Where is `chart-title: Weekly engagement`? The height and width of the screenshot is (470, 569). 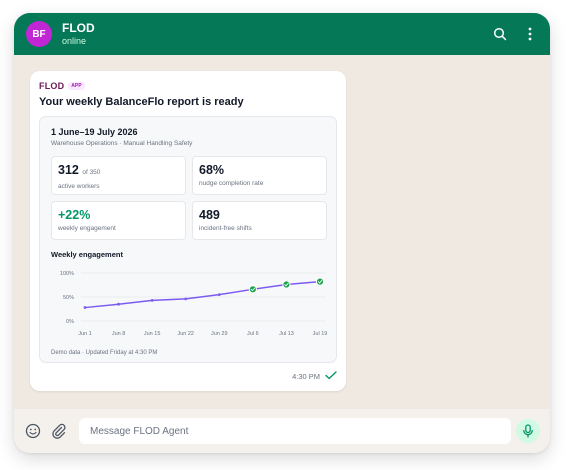
chart-title: Weekly engagement is located at coordinates (87, 254).